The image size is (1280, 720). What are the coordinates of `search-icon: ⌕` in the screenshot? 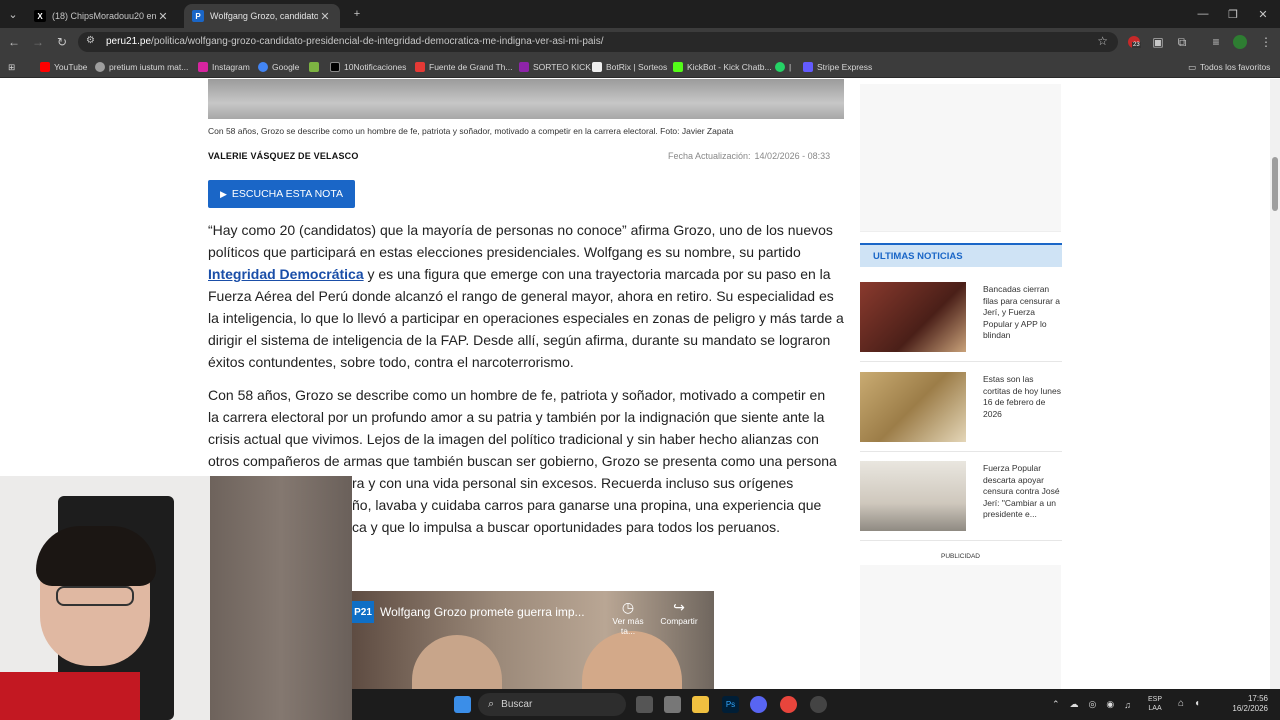 It's located at (491, 704).